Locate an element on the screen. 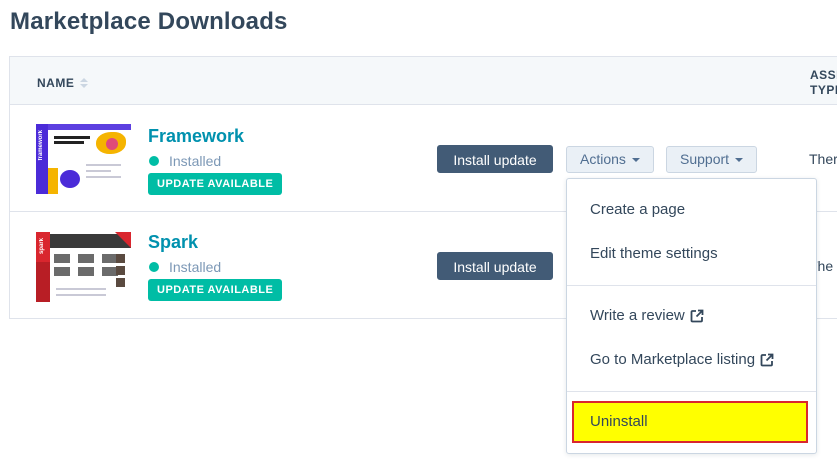  column-header-asset-type-line1: ASSE is located at coordinates (823, 75).